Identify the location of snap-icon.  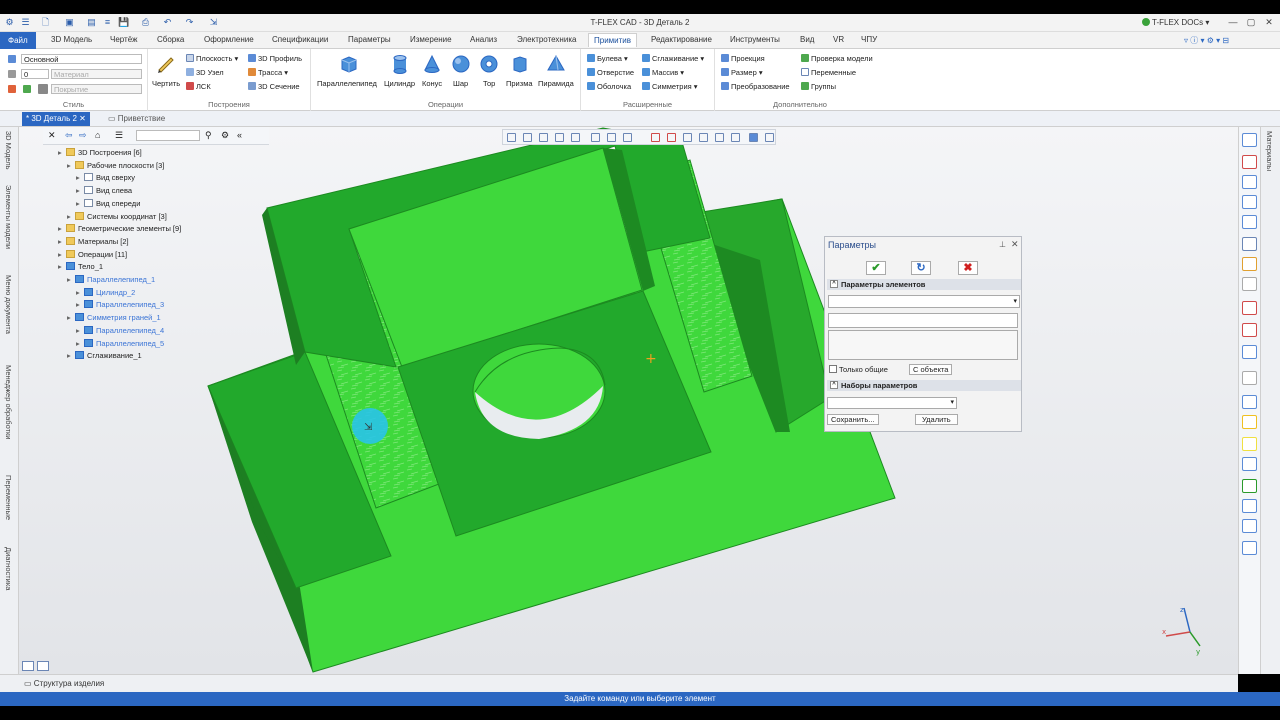
(543, 137).